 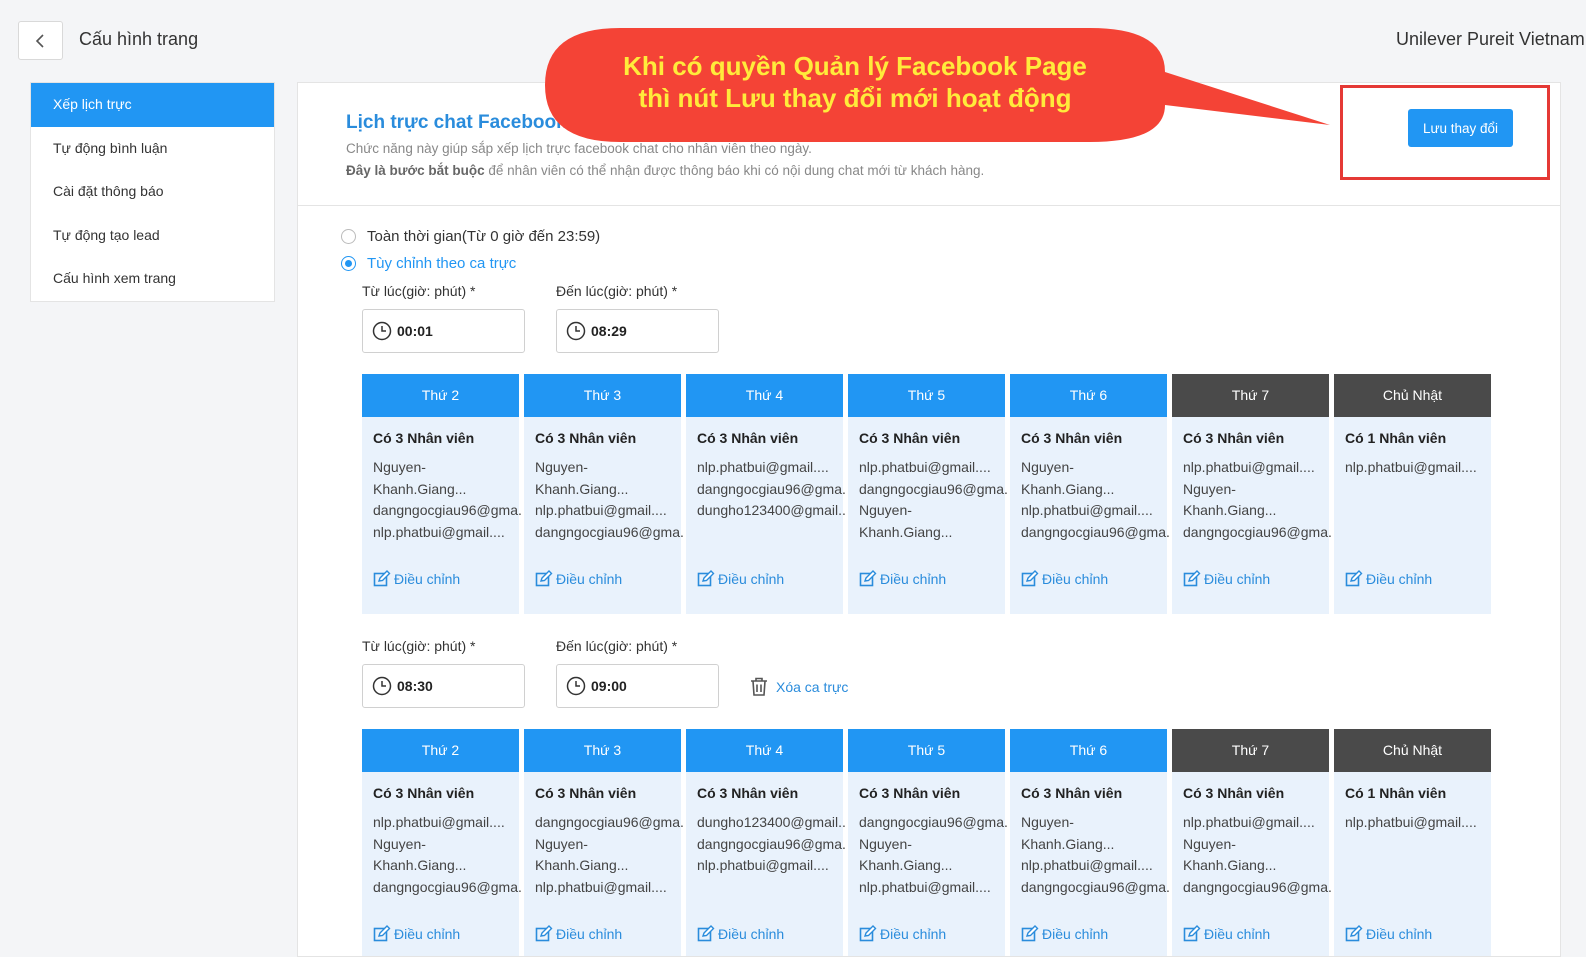 What do you see at coordinates (617, 646) in the screenshot?
I see `to-time-label: Đến lúc(giờ: phút) *` at bounding box center [617, 646].